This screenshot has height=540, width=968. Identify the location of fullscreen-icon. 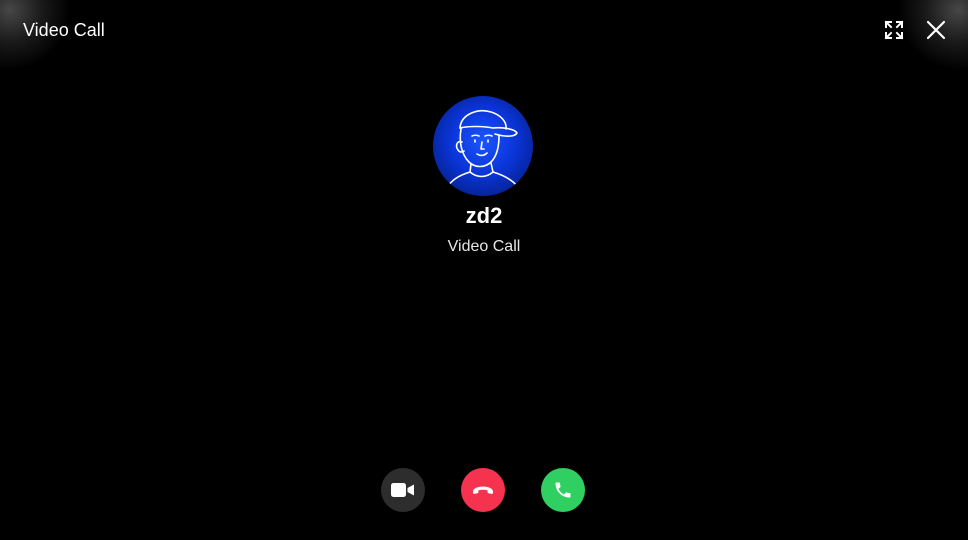
(894, 30).